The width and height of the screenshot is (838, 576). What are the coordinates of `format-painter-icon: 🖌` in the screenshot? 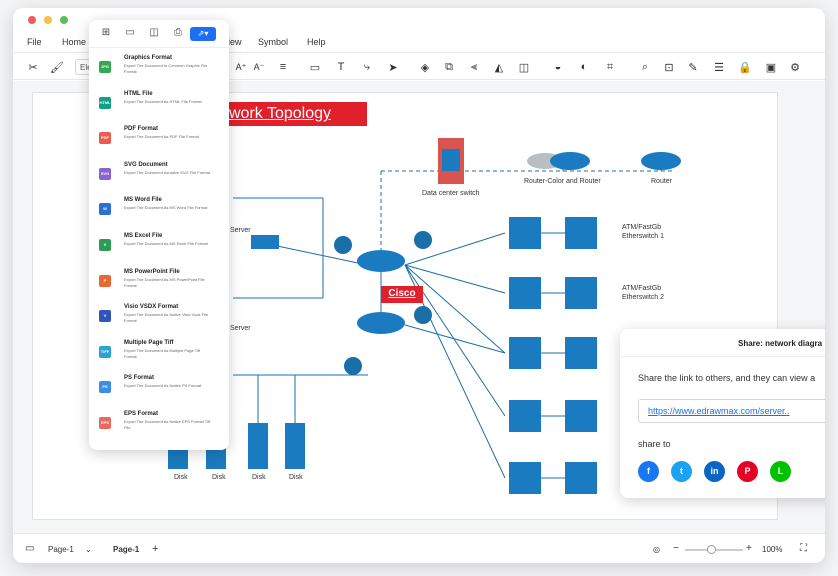 It's located at (57, 67).